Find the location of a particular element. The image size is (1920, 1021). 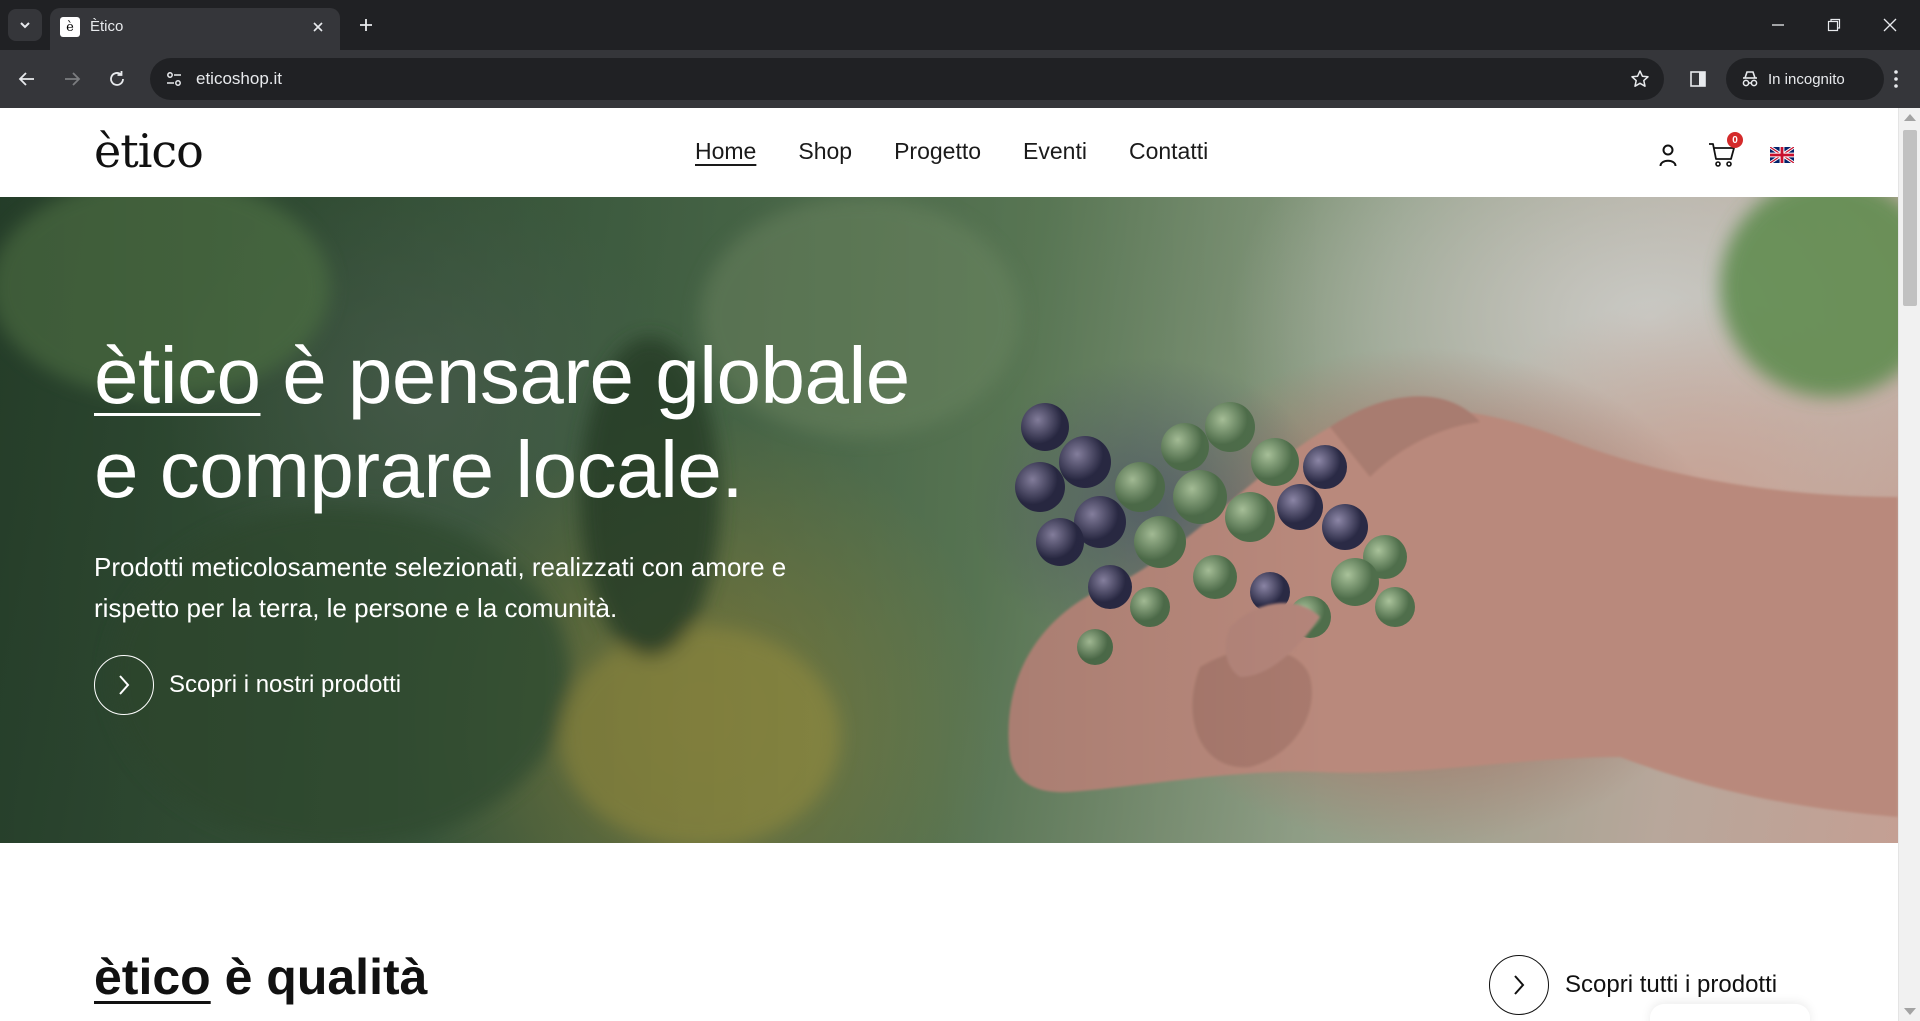

incognito-icon is located at coordinates (1750, 79).